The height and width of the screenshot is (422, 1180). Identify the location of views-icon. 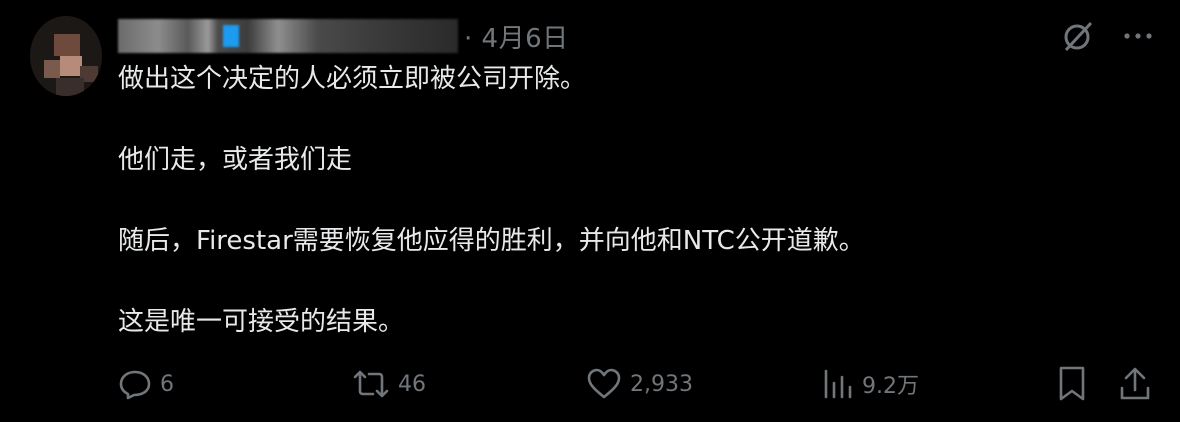
(838, 384).